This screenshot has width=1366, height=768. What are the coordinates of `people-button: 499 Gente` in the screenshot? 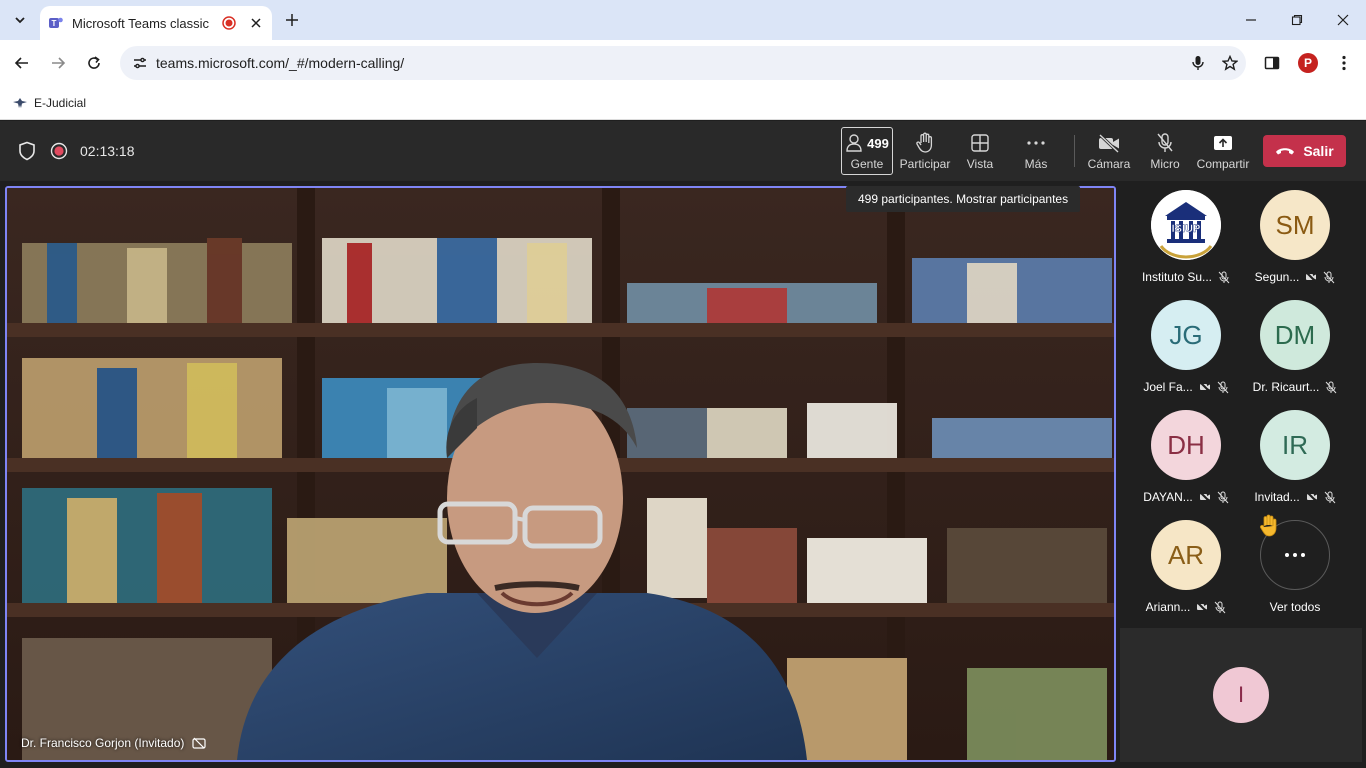 It's located at (867, 151).